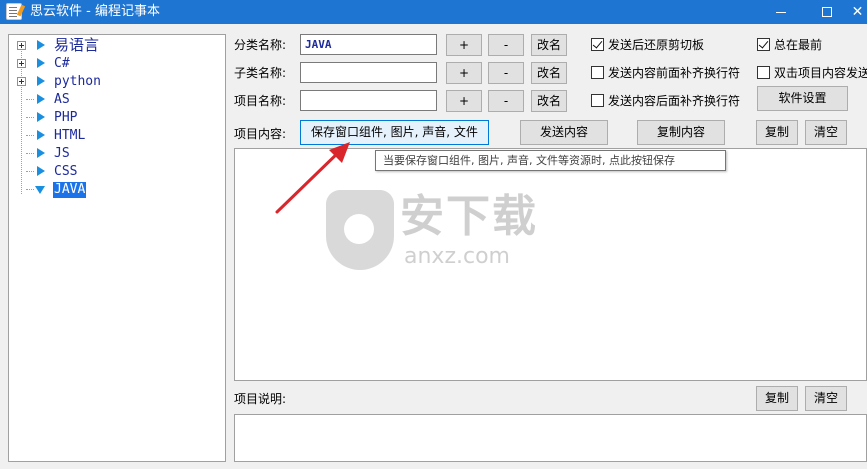 The height and width of the screenshot is (469, 867). Describe the element at coordinates (65, 172) in the screenshot. I see `tree-item-label: CSS` at that location.